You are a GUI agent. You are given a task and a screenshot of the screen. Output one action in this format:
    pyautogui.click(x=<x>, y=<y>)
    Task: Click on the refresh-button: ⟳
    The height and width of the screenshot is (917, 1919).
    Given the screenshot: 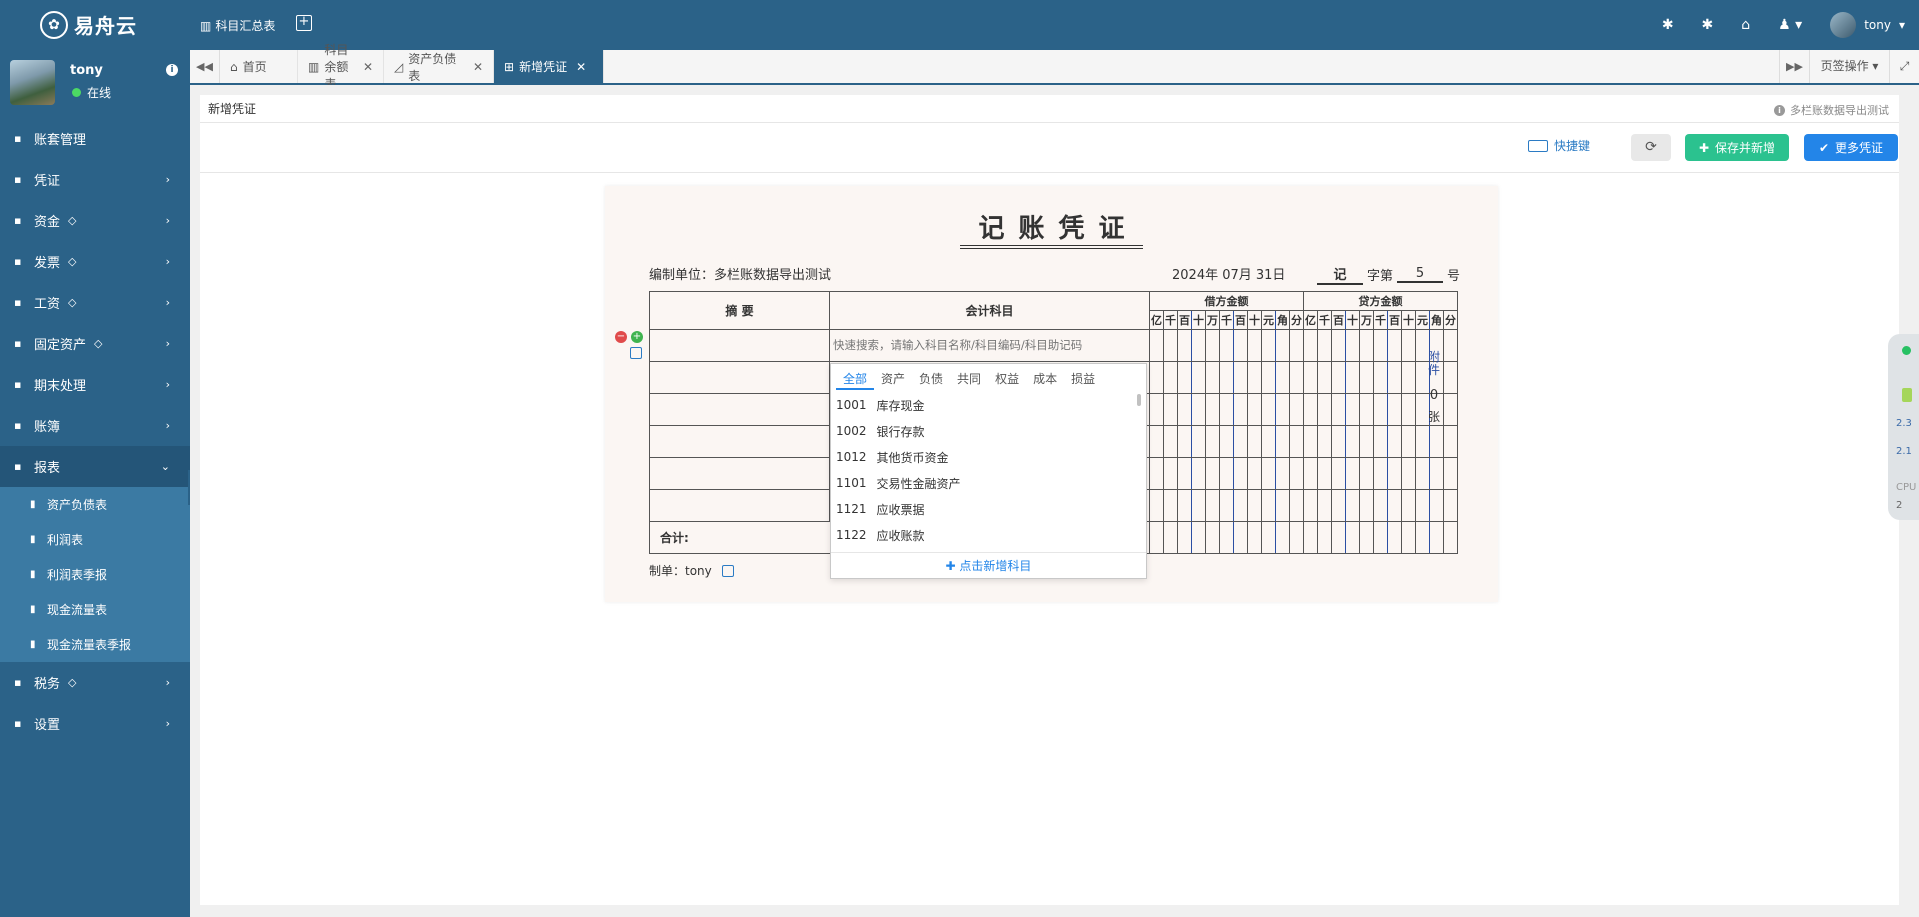 What is the action you would take?
    pyautogui.click(x=1651, y=147)
    